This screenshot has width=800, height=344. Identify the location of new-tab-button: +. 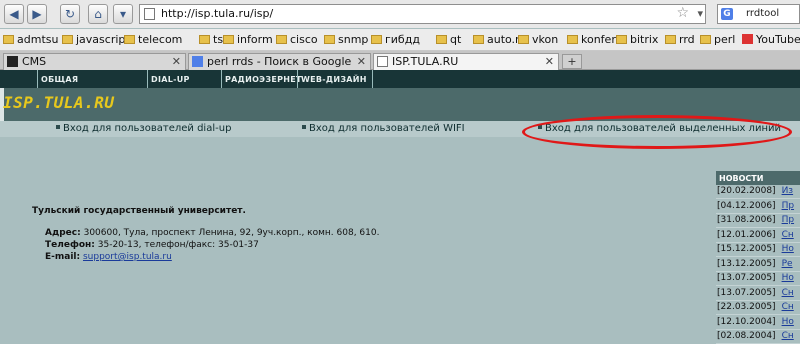
(572, 61).